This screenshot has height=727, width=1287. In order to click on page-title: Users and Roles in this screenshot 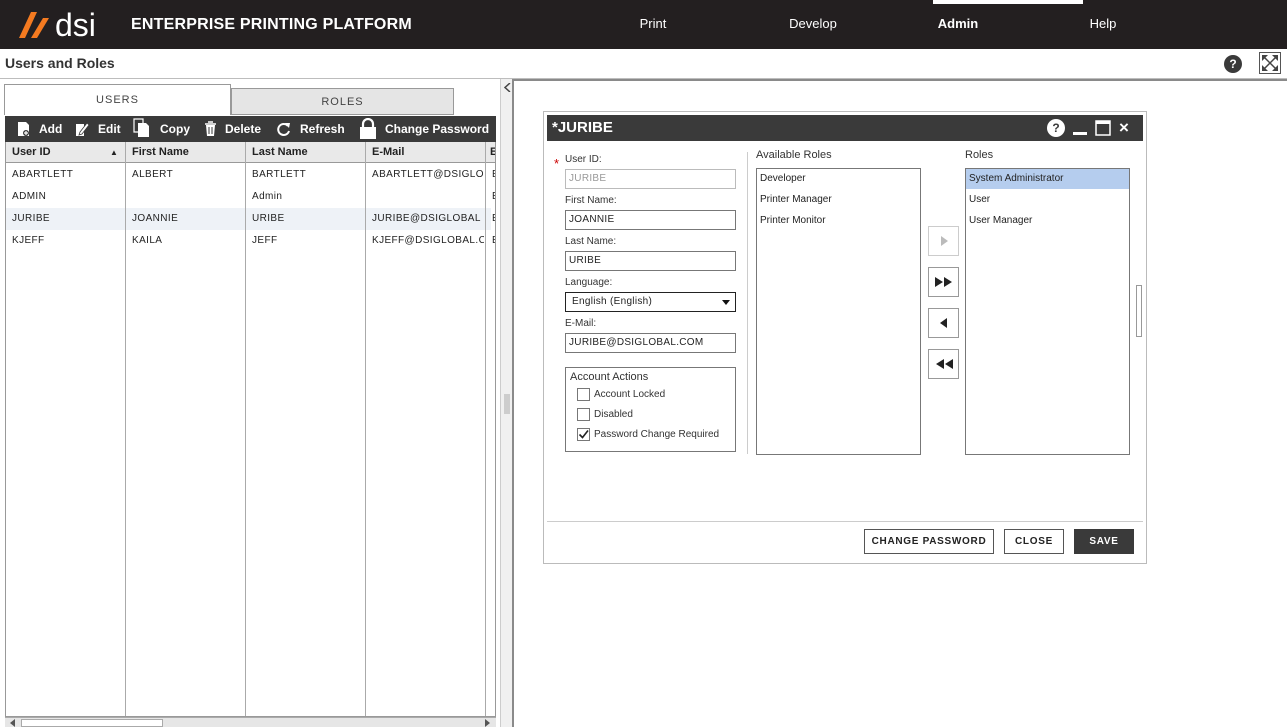, I will do `click(60, 63)`.